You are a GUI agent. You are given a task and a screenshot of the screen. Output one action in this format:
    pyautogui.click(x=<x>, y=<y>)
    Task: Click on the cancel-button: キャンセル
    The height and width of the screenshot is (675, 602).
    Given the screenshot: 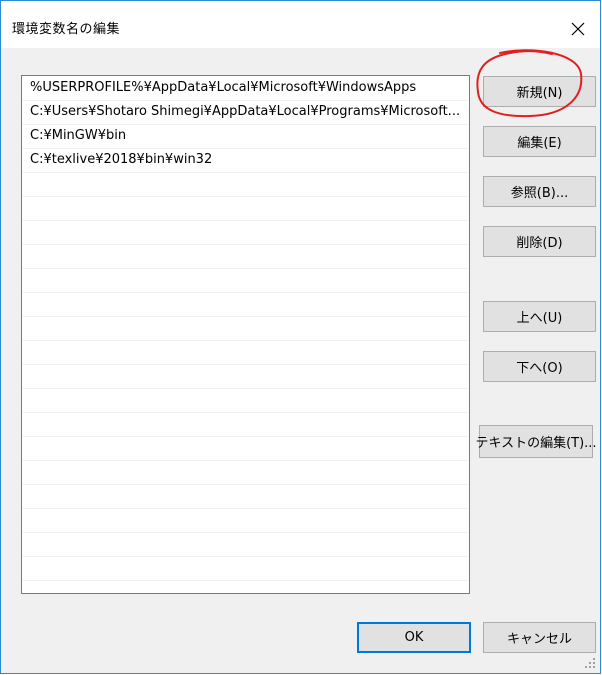 What is the action you would take?
    pyautogui.click(x=539, y=637)
    